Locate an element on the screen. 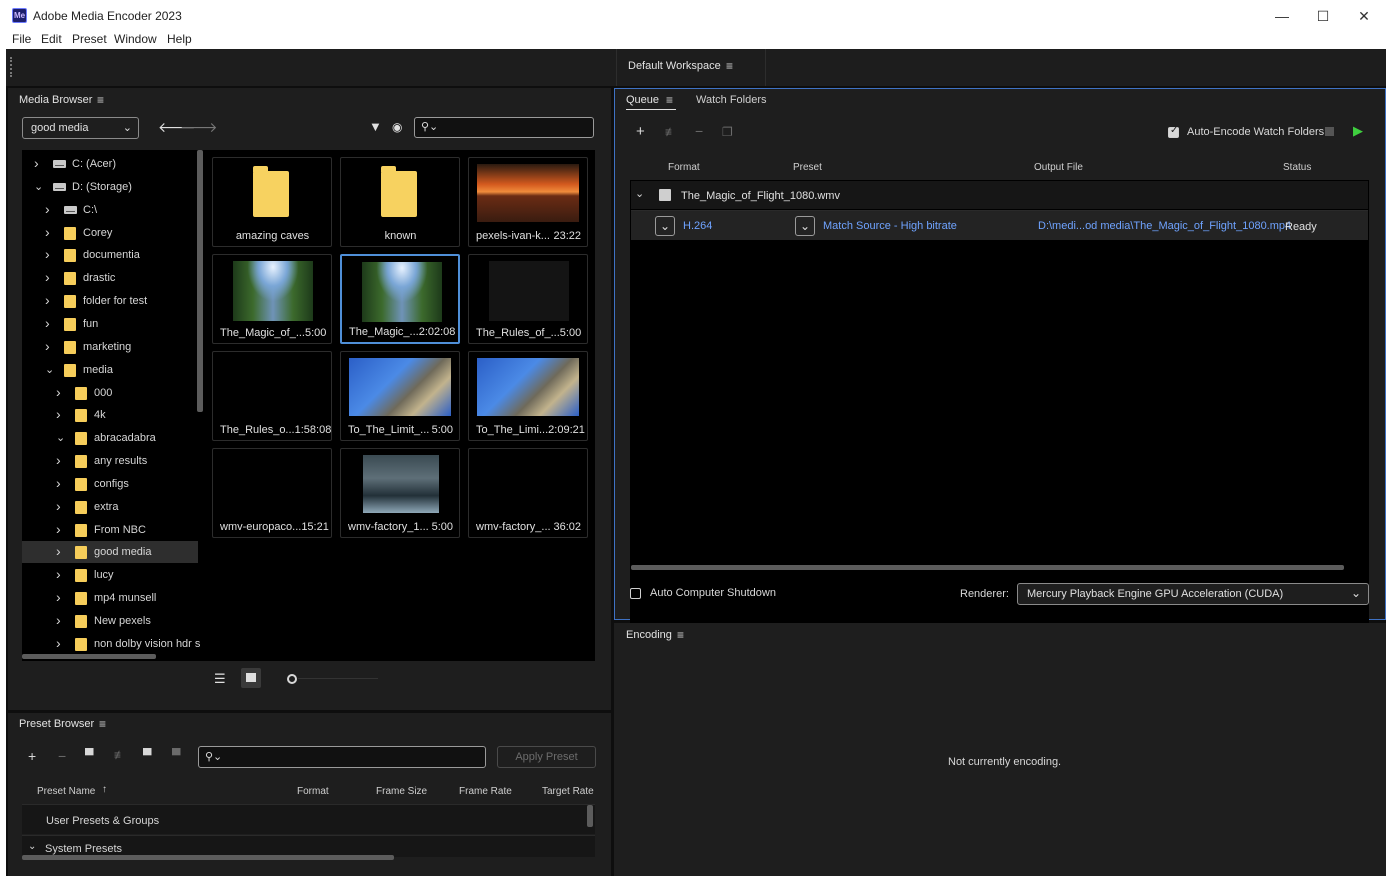 The image size is (1390, 876). media-thumbnail: To_The_Limit_... 5:00 is located at coordinates (400, 396).